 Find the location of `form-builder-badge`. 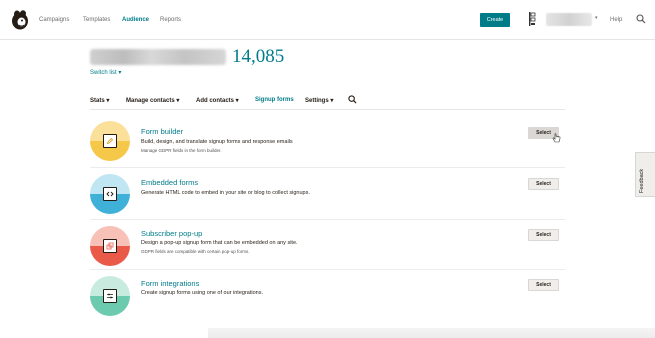

form-builder-badge is located at coordinates (110, 141).